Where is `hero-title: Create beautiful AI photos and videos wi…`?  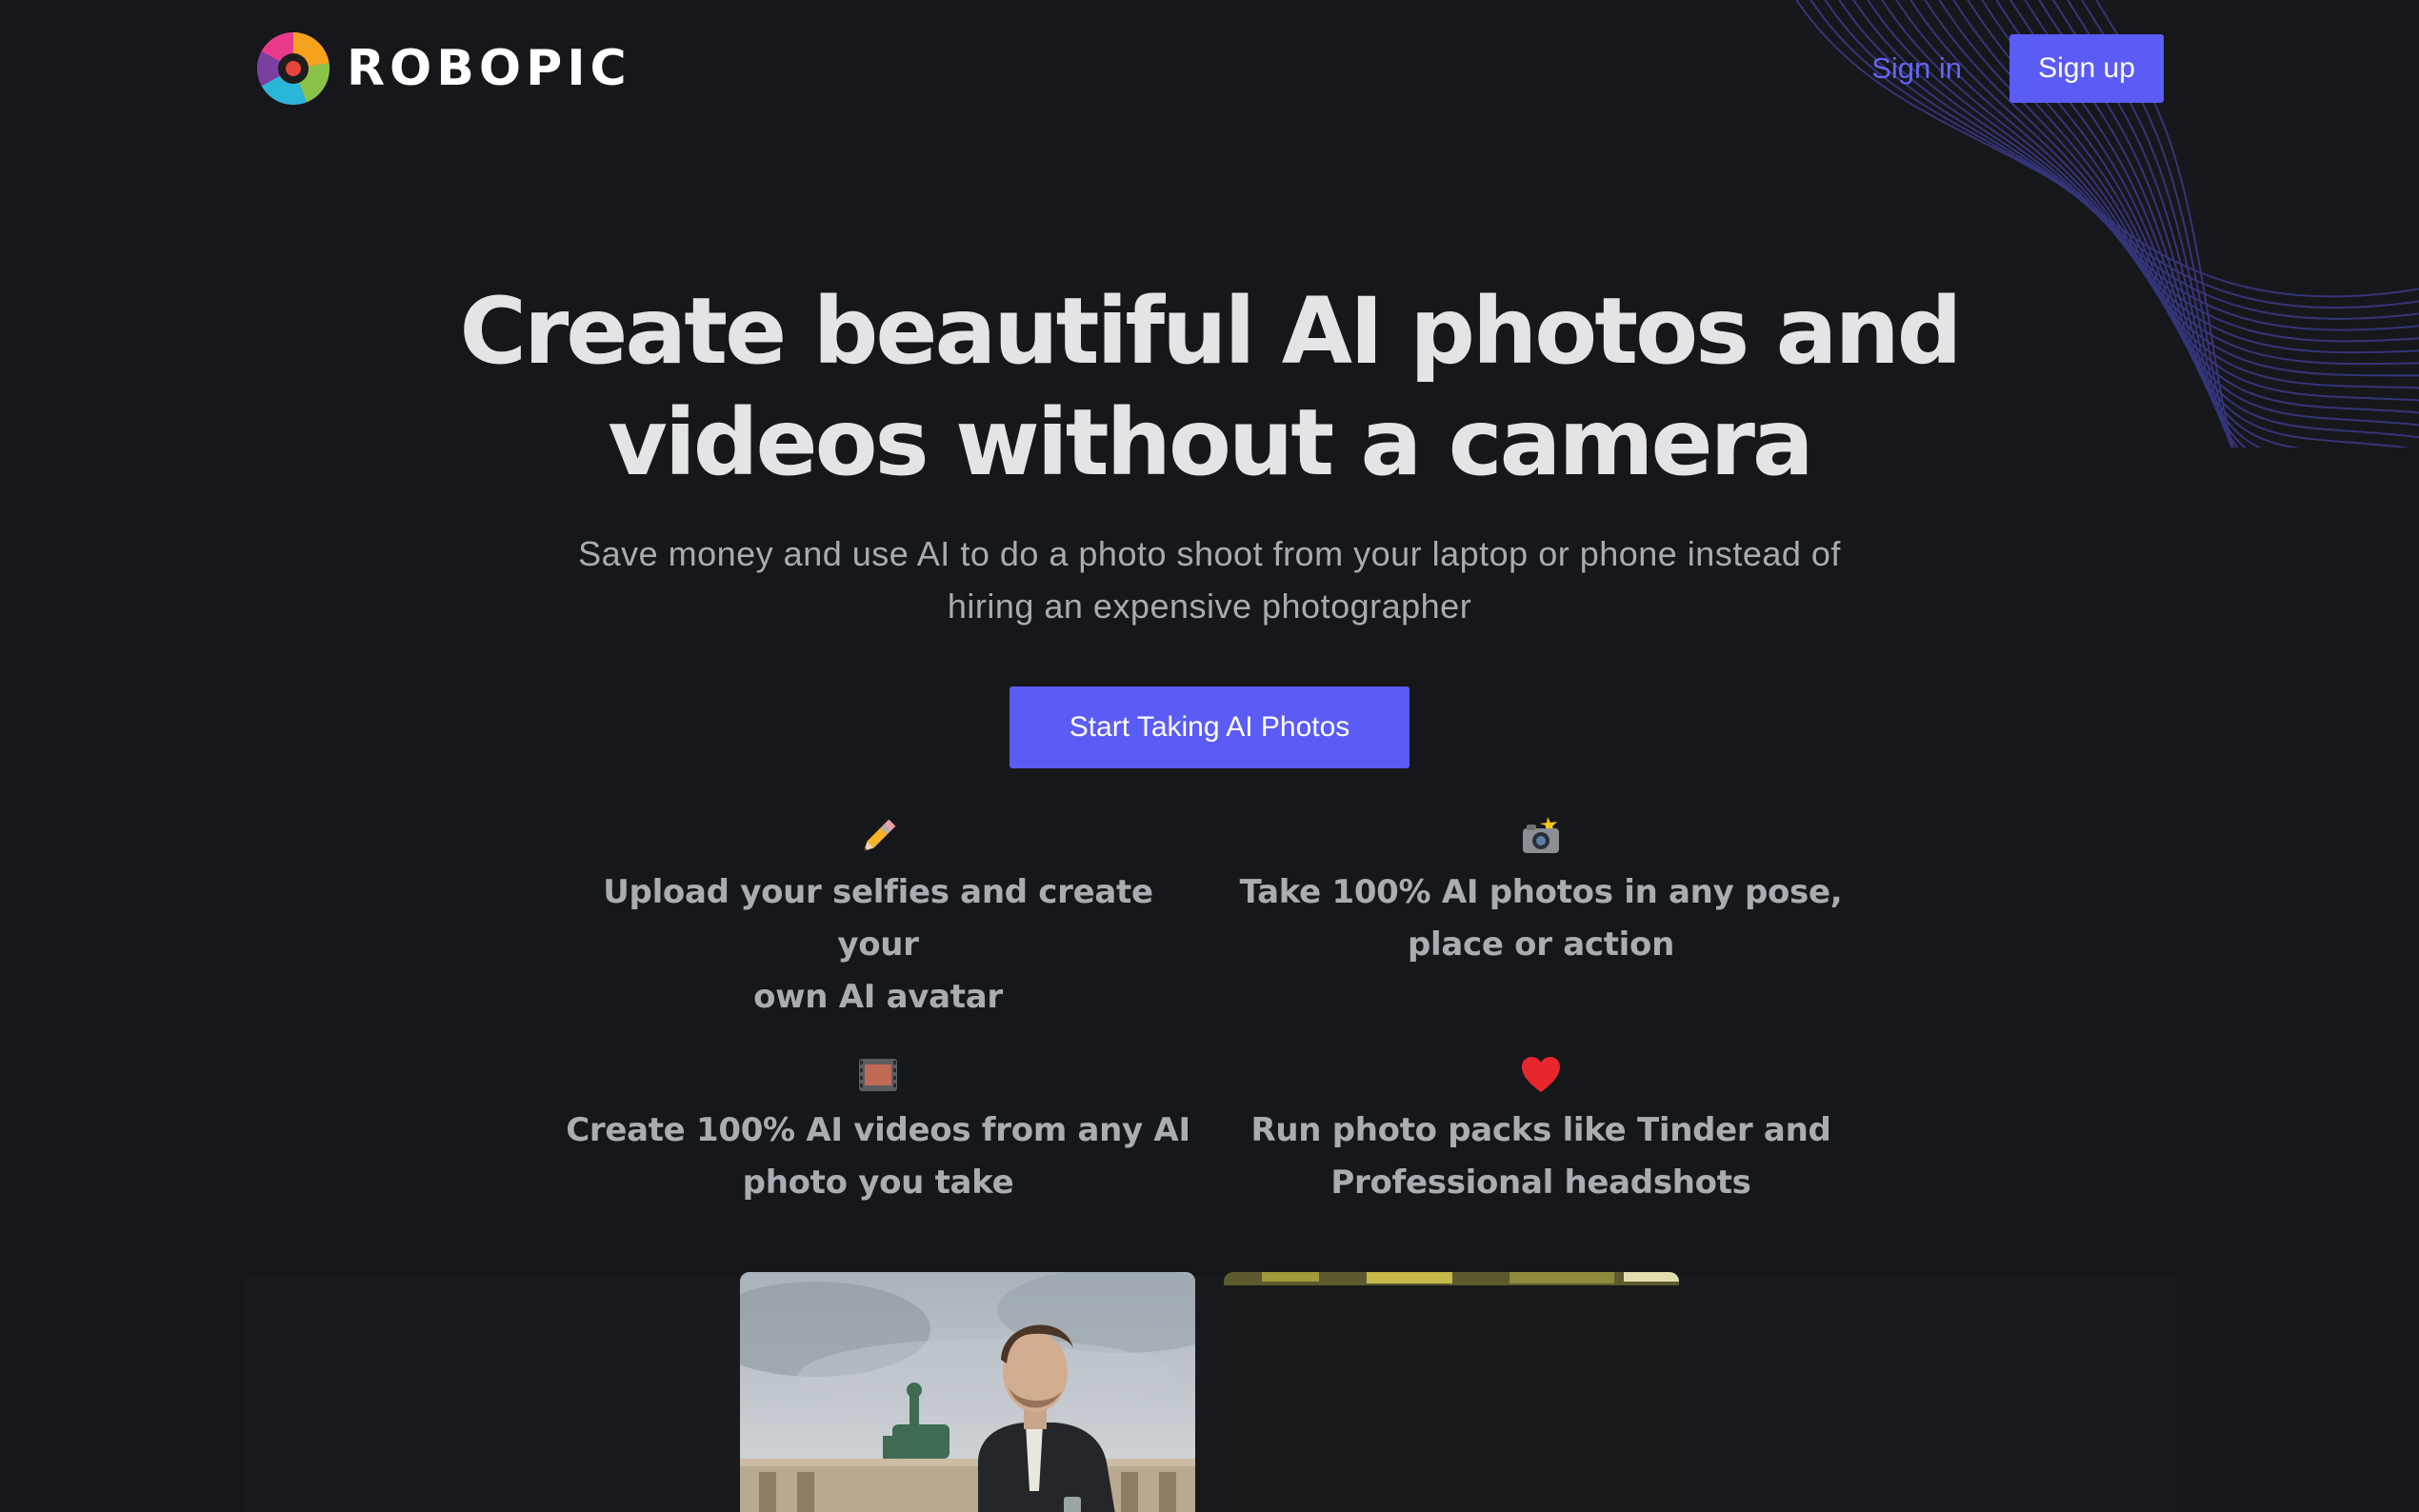
hero-title: Create beautiful AI photos and videos wi… is located at coordinates (1209, 387).